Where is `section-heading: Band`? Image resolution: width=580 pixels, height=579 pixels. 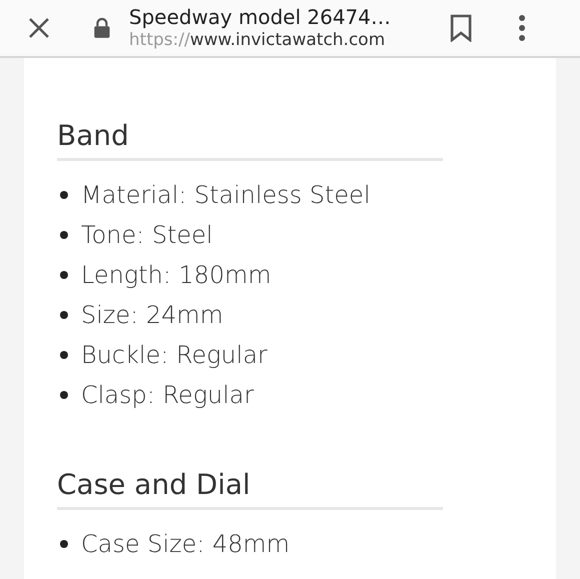 section-heading: Band is located at coordinates (93, 136).